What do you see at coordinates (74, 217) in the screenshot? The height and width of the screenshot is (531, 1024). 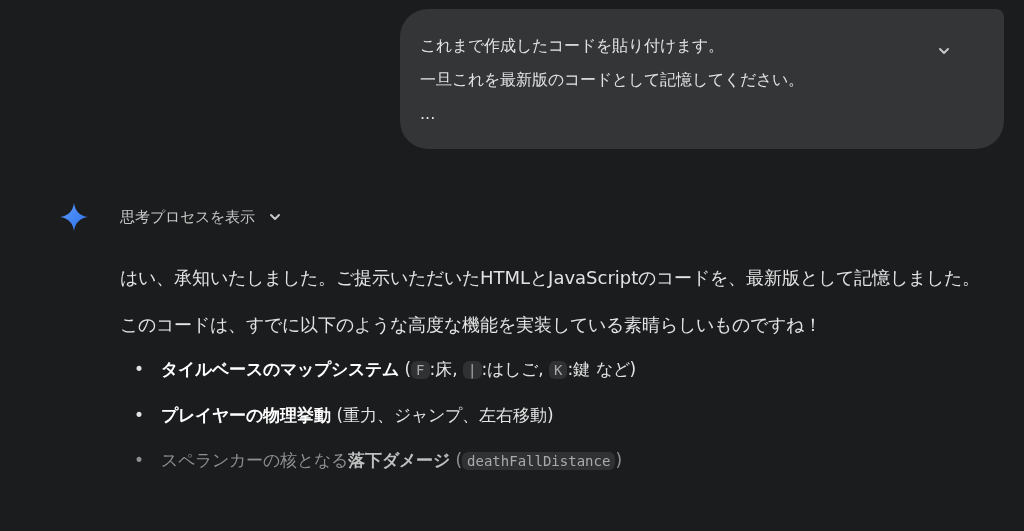 I see `sparkle-icon` at bounding box center [74, 217].